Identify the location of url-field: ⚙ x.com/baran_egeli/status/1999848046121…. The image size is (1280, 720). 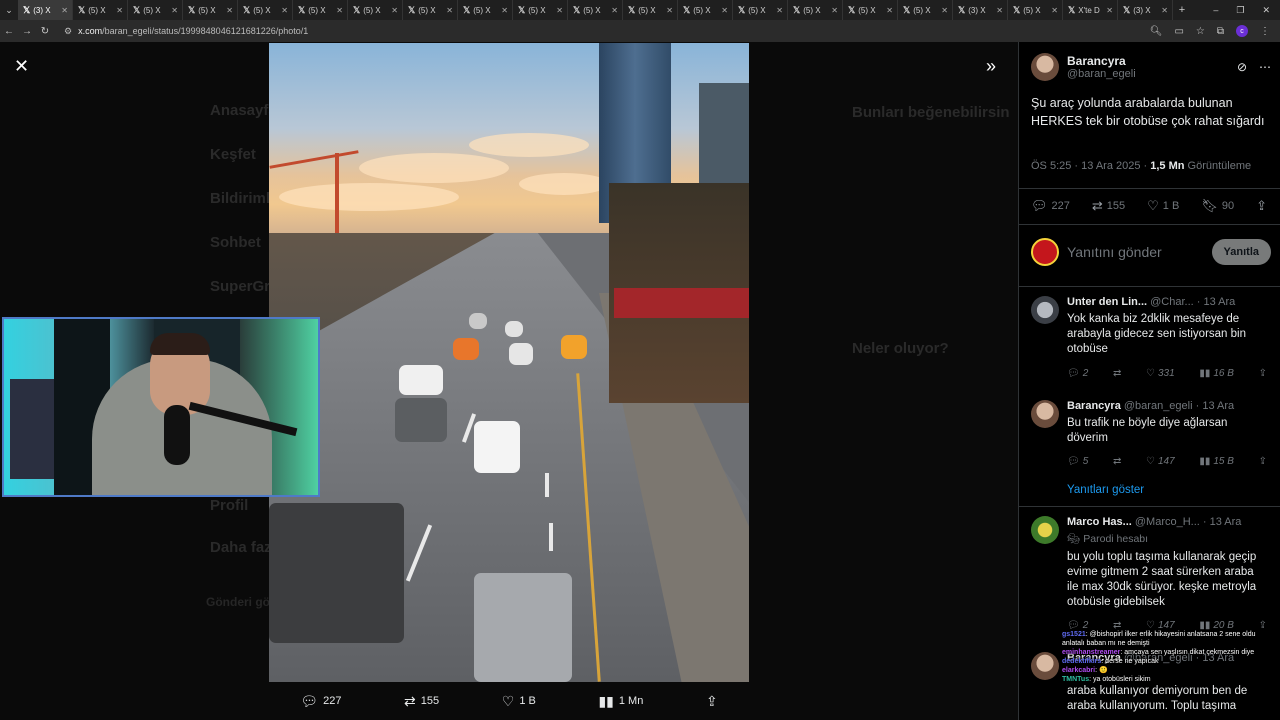
(607, 31).